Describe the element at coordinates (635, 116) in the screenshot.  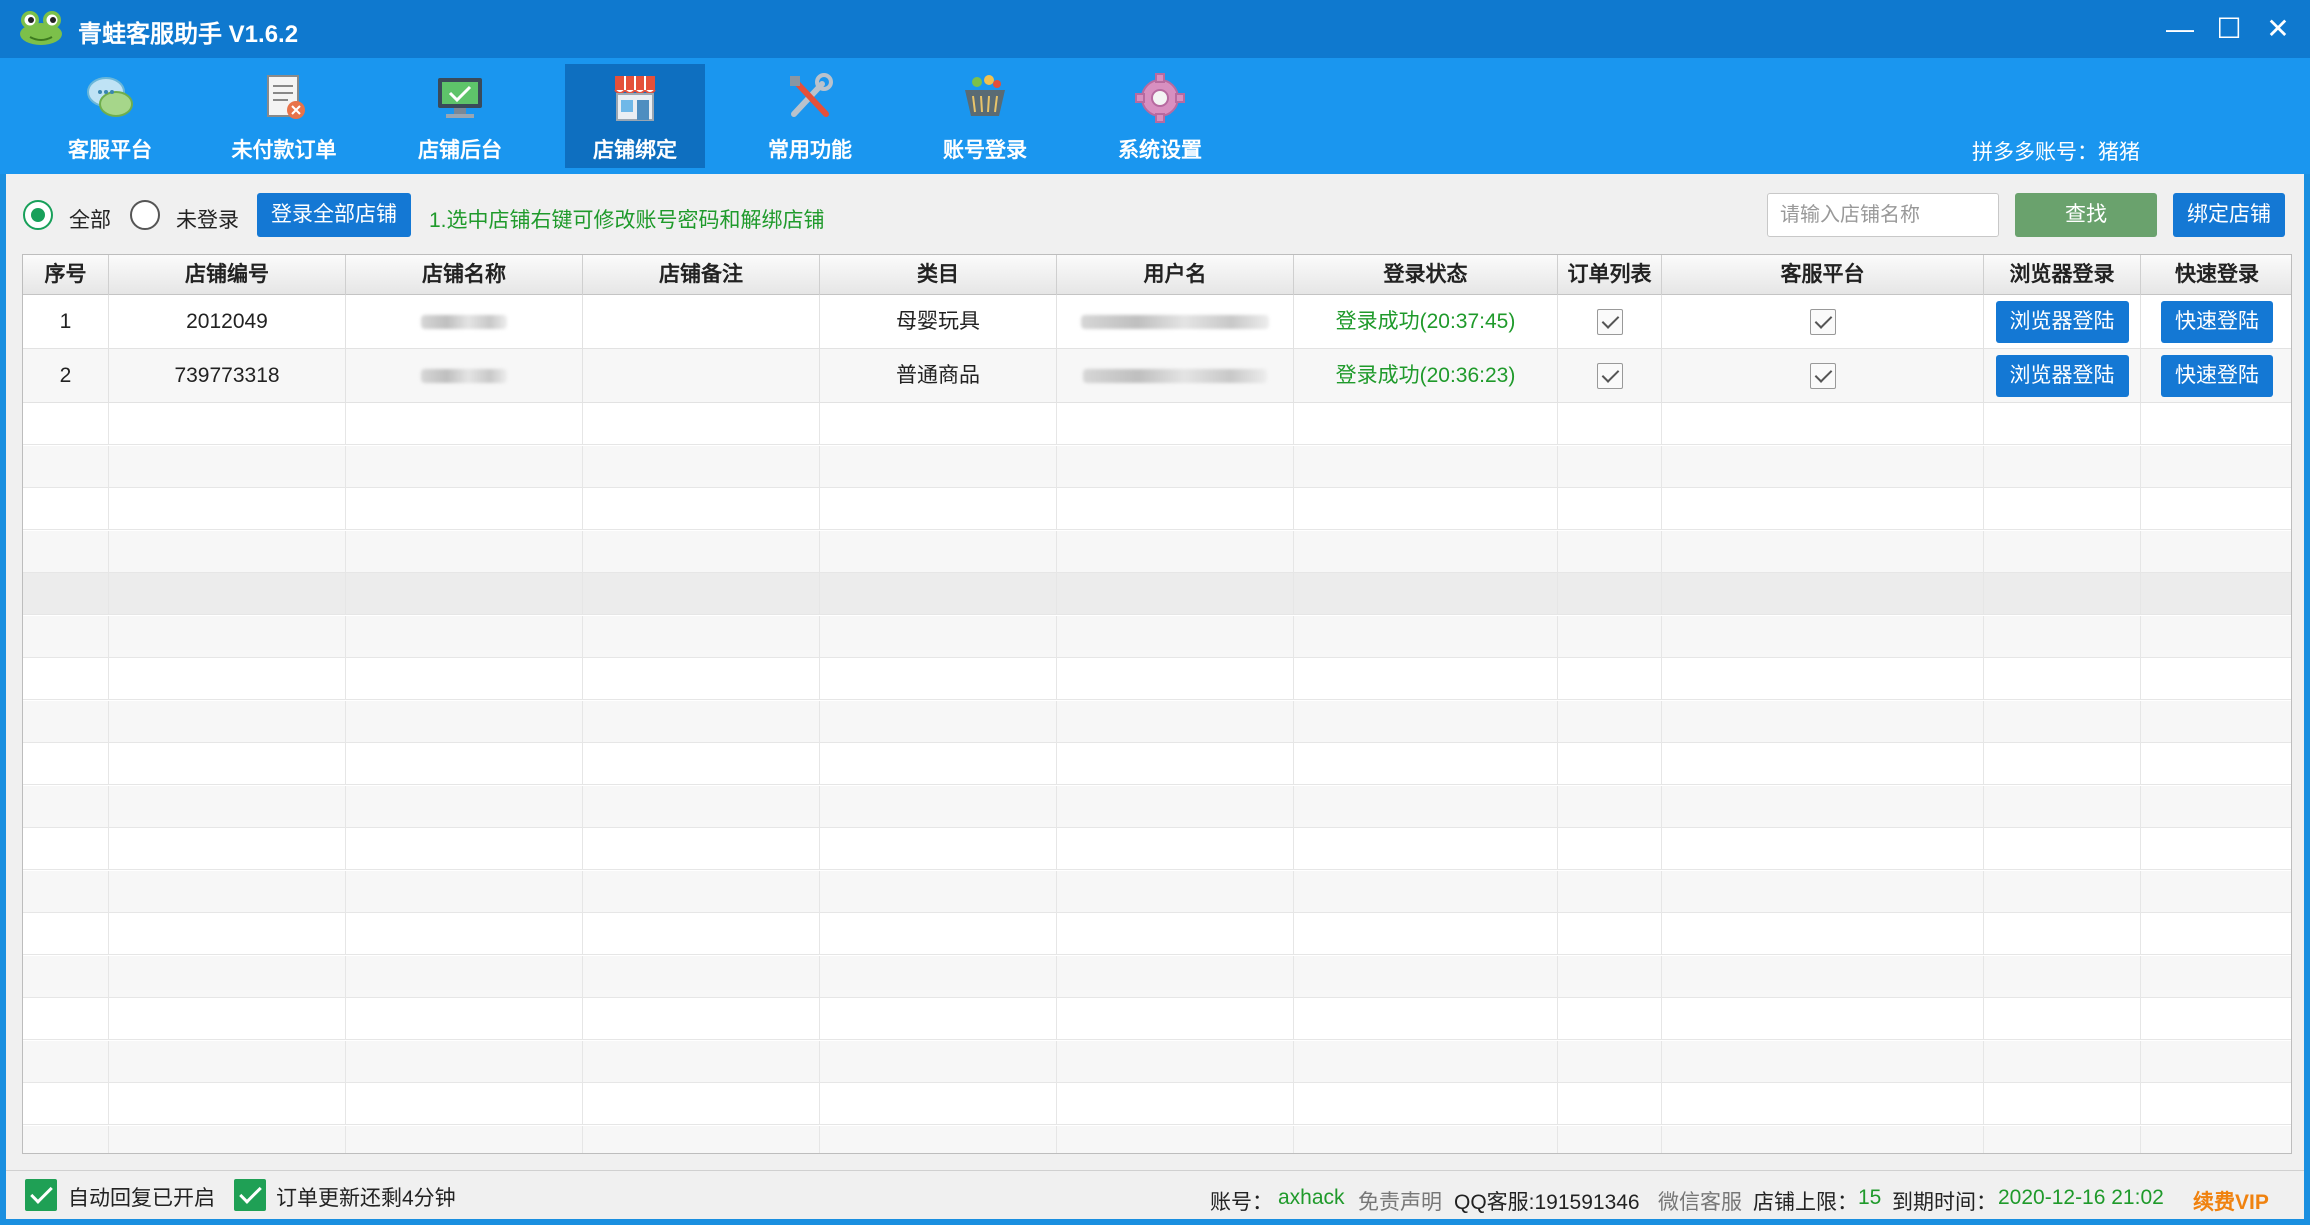
I see `tool-shop-binding: 店铺绑定` at that location.